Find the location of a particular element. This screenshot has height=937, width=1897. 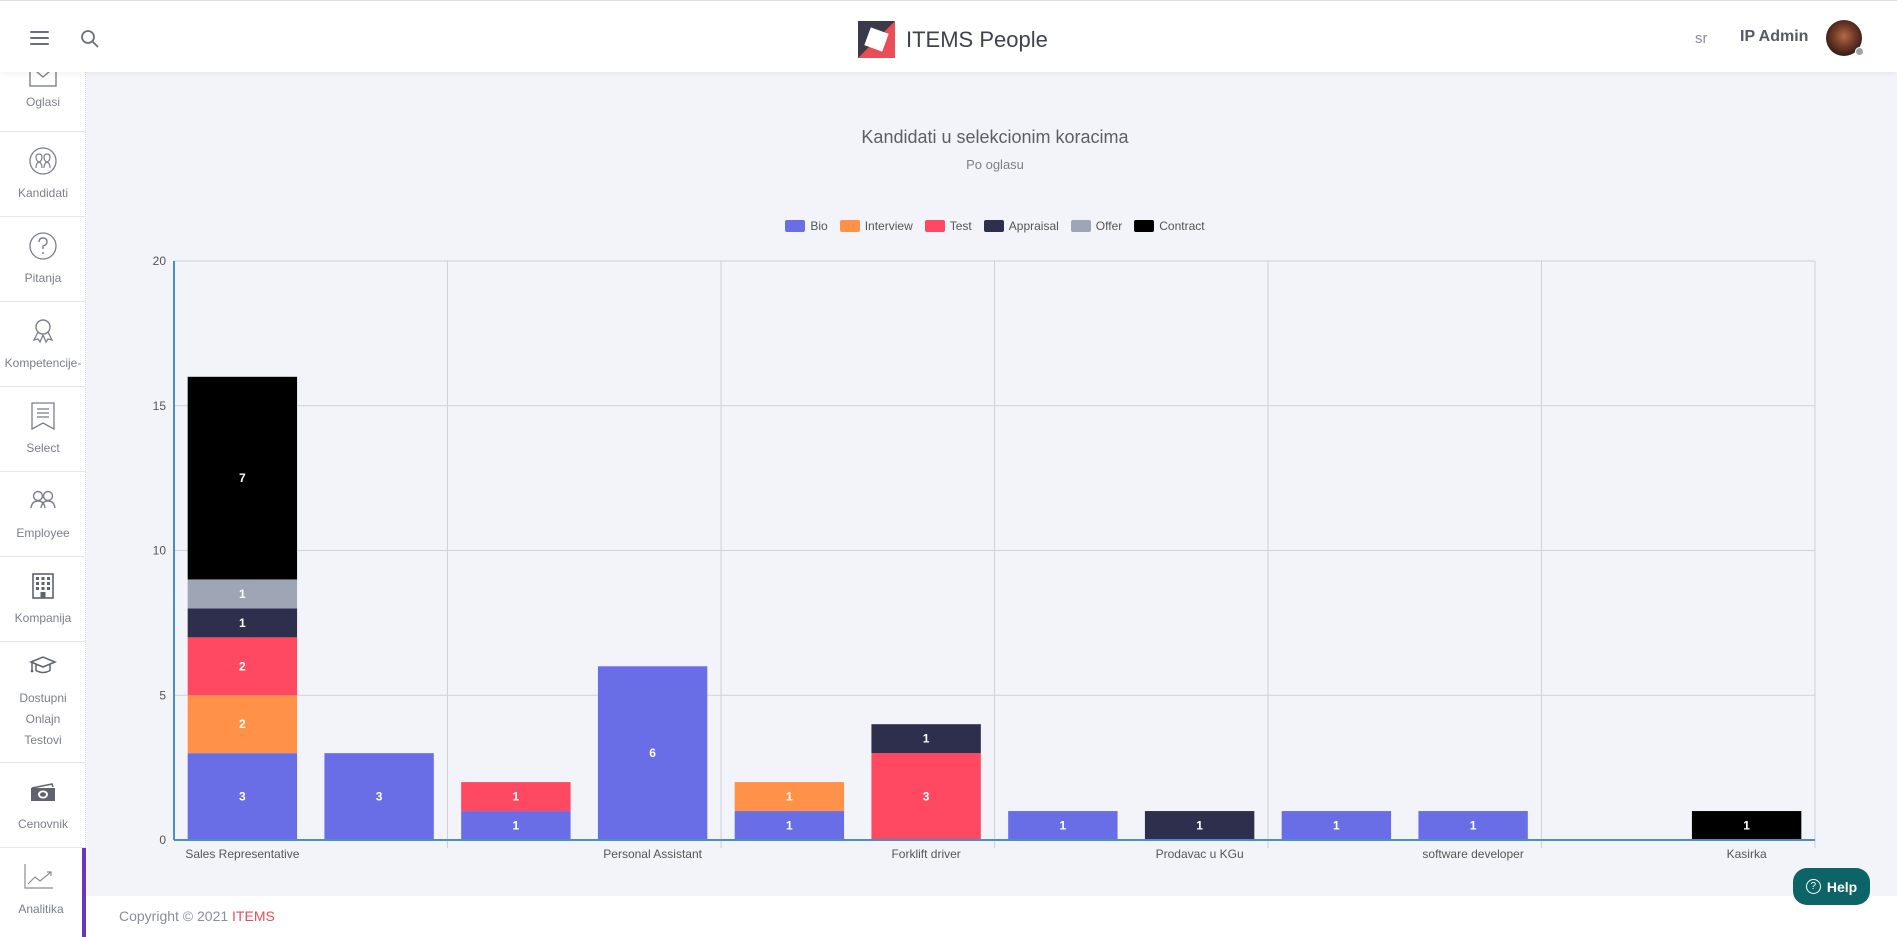

sidebar-item-kompetencije: Kompetencije- is located at coordinates (43, 344).